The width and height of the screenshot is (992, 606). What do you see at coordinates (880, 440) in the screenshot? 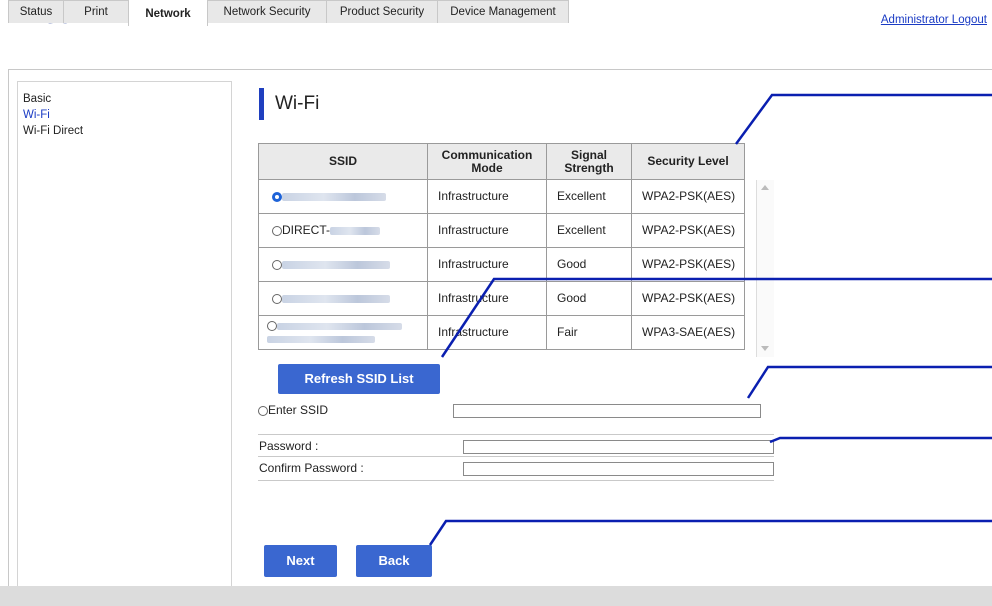
I see `callout-line-password` at bounding box center [880, 440].